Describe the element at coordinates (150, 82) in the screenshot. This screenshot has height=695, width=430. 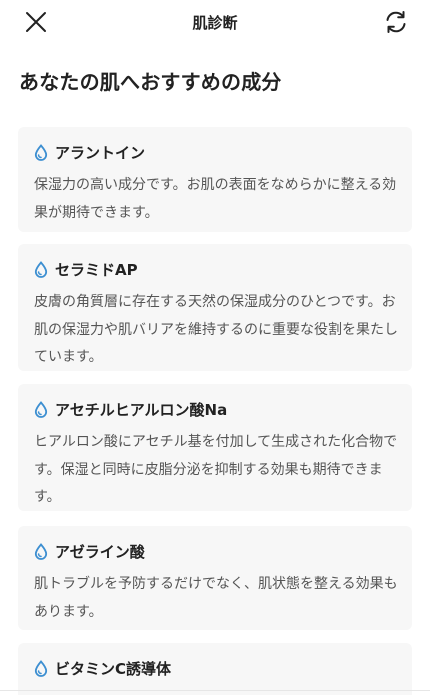
I see `section-title: あなたの肌へおすすめの成分` at that location.